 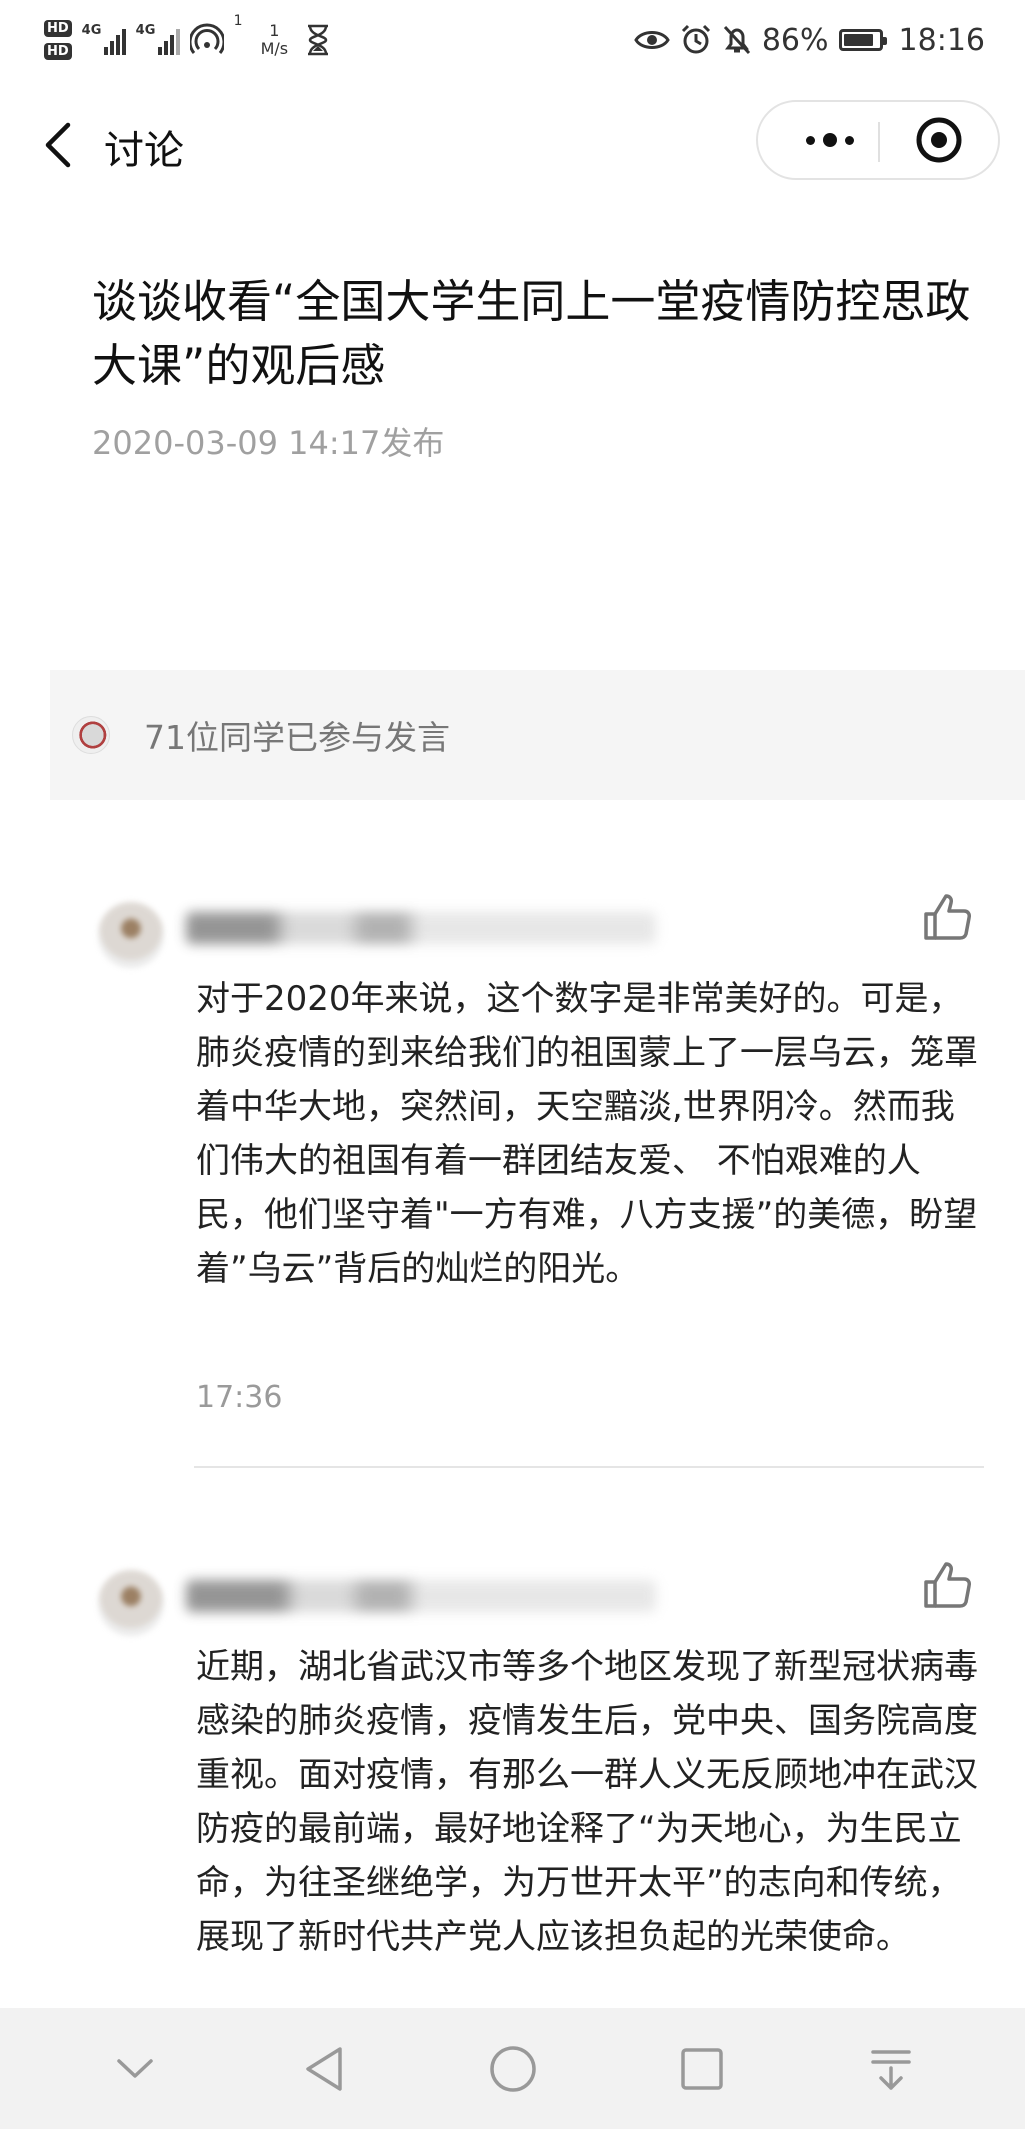 What do you see at coordinates (274, 30) in the screenshot?
I see `speed-value: 1` at bounding box center [274, 30].